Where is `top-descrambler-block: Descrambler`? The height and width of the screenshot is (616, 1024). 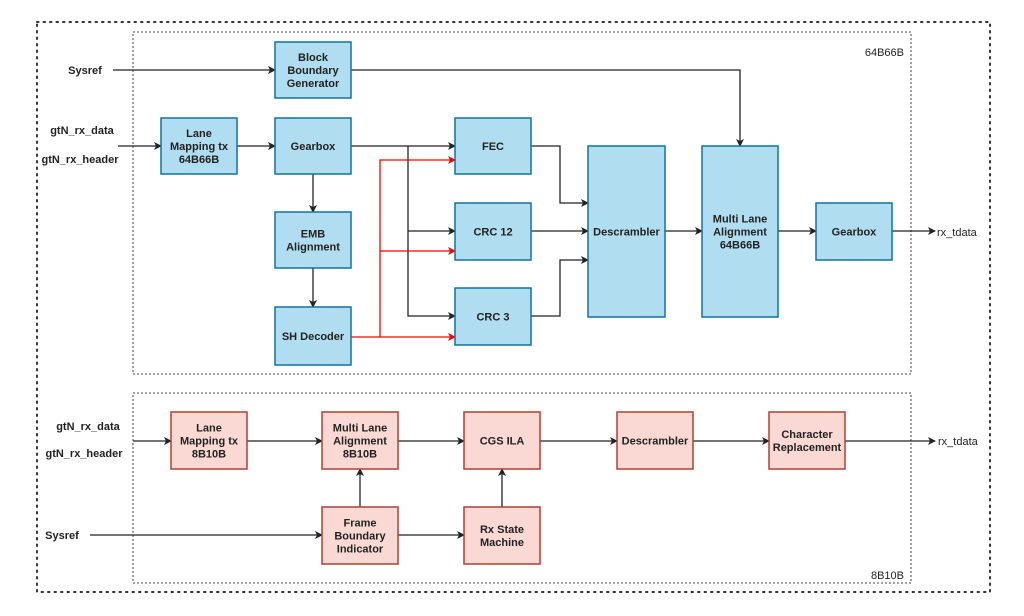
top-descrambler-block: Descrambler is located at coordinates (626, 231).